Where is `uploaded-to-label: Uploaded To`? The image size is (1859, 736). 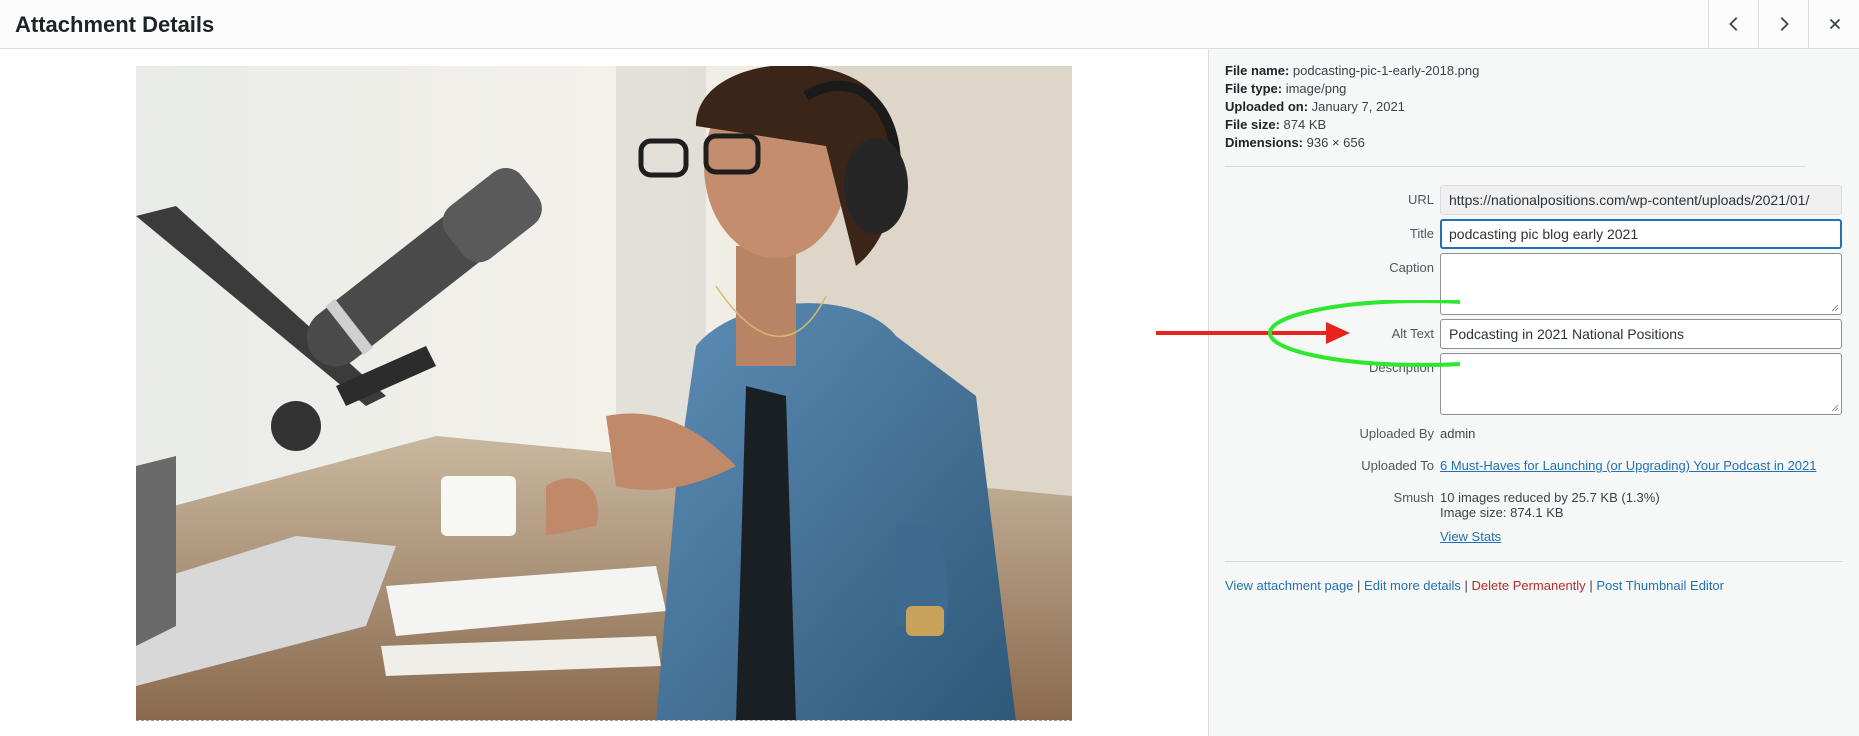 uploaded-to-label: Uploaded To is located at coordinates (1397, 465).